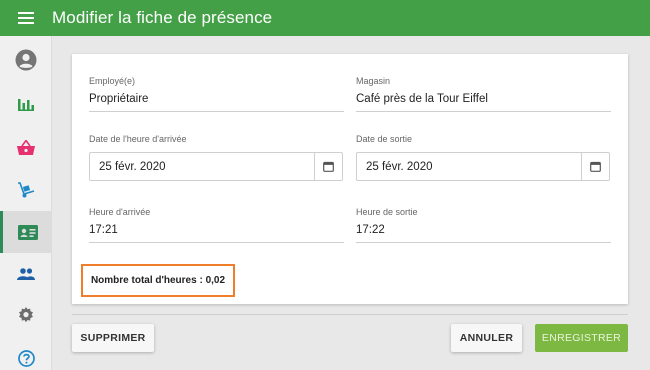  Describe the element at coordinates (486, 338) in the screenshot. I see `cancel-button: ANNULER` at that location.